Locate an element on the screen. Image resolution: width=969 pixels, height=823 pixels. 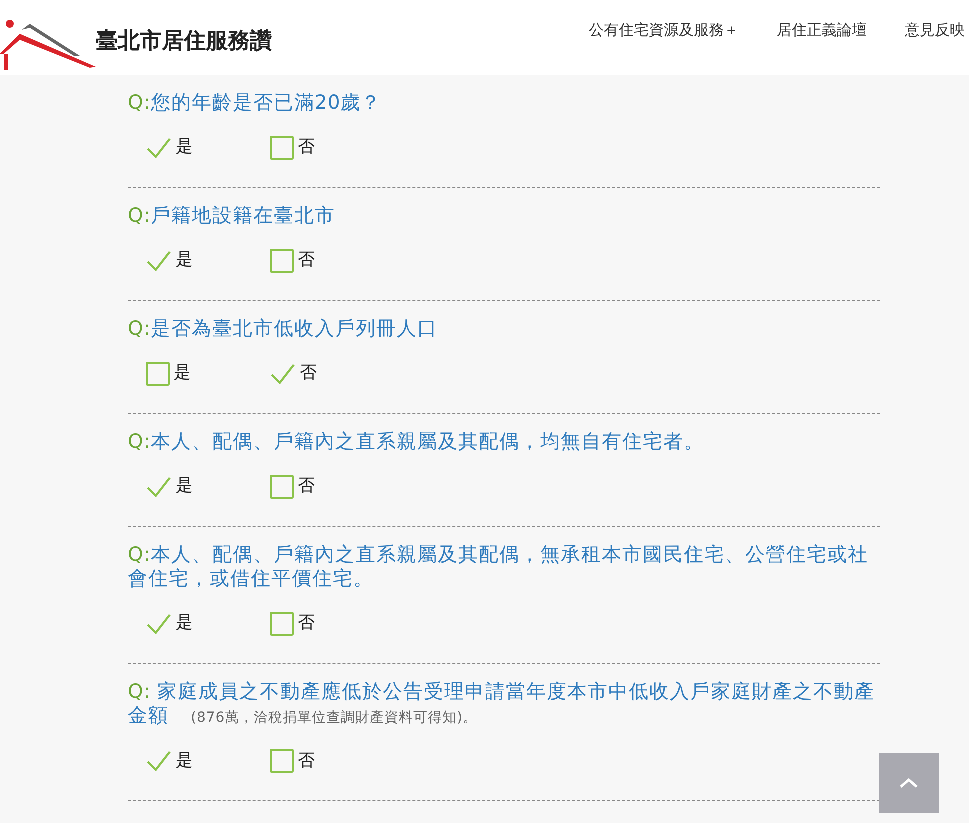
nav-link: 居住正義論壇 is located at coordinates (822, 30).